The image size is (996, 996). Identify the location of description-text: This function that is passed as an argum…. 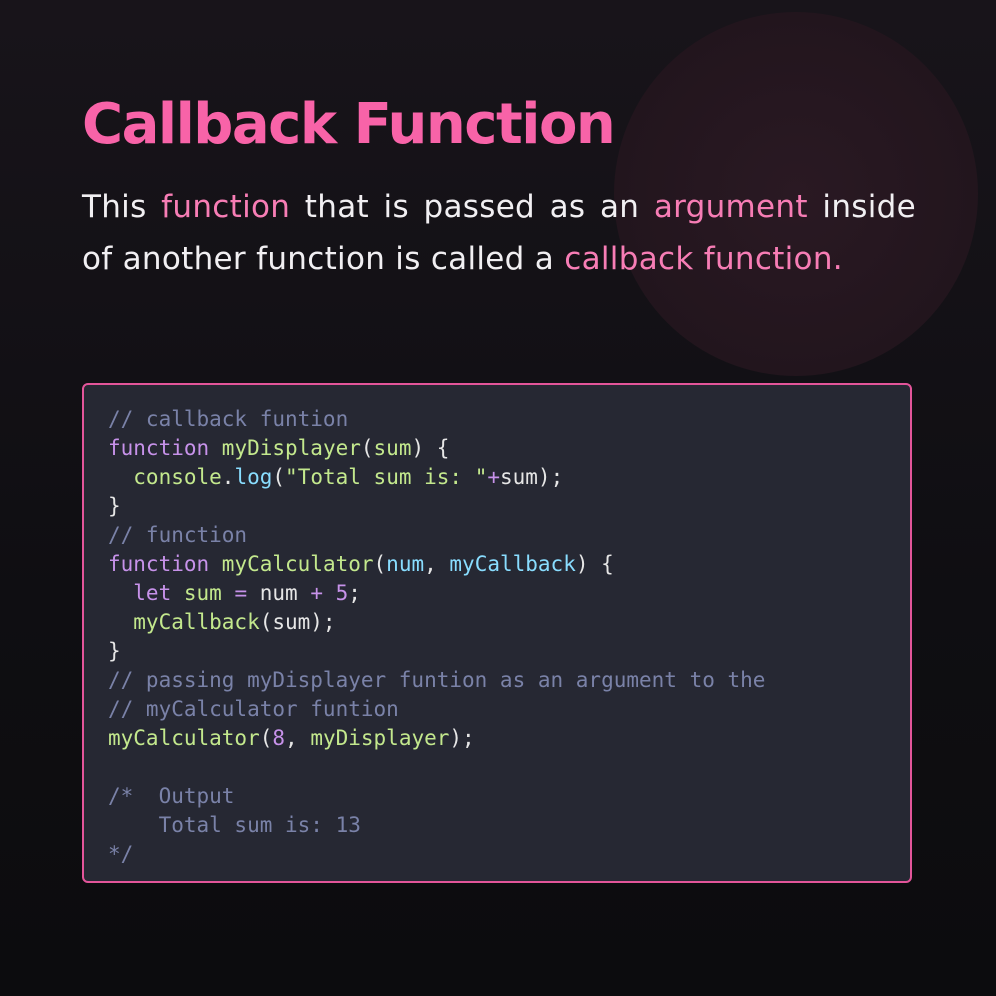
(499, 233).